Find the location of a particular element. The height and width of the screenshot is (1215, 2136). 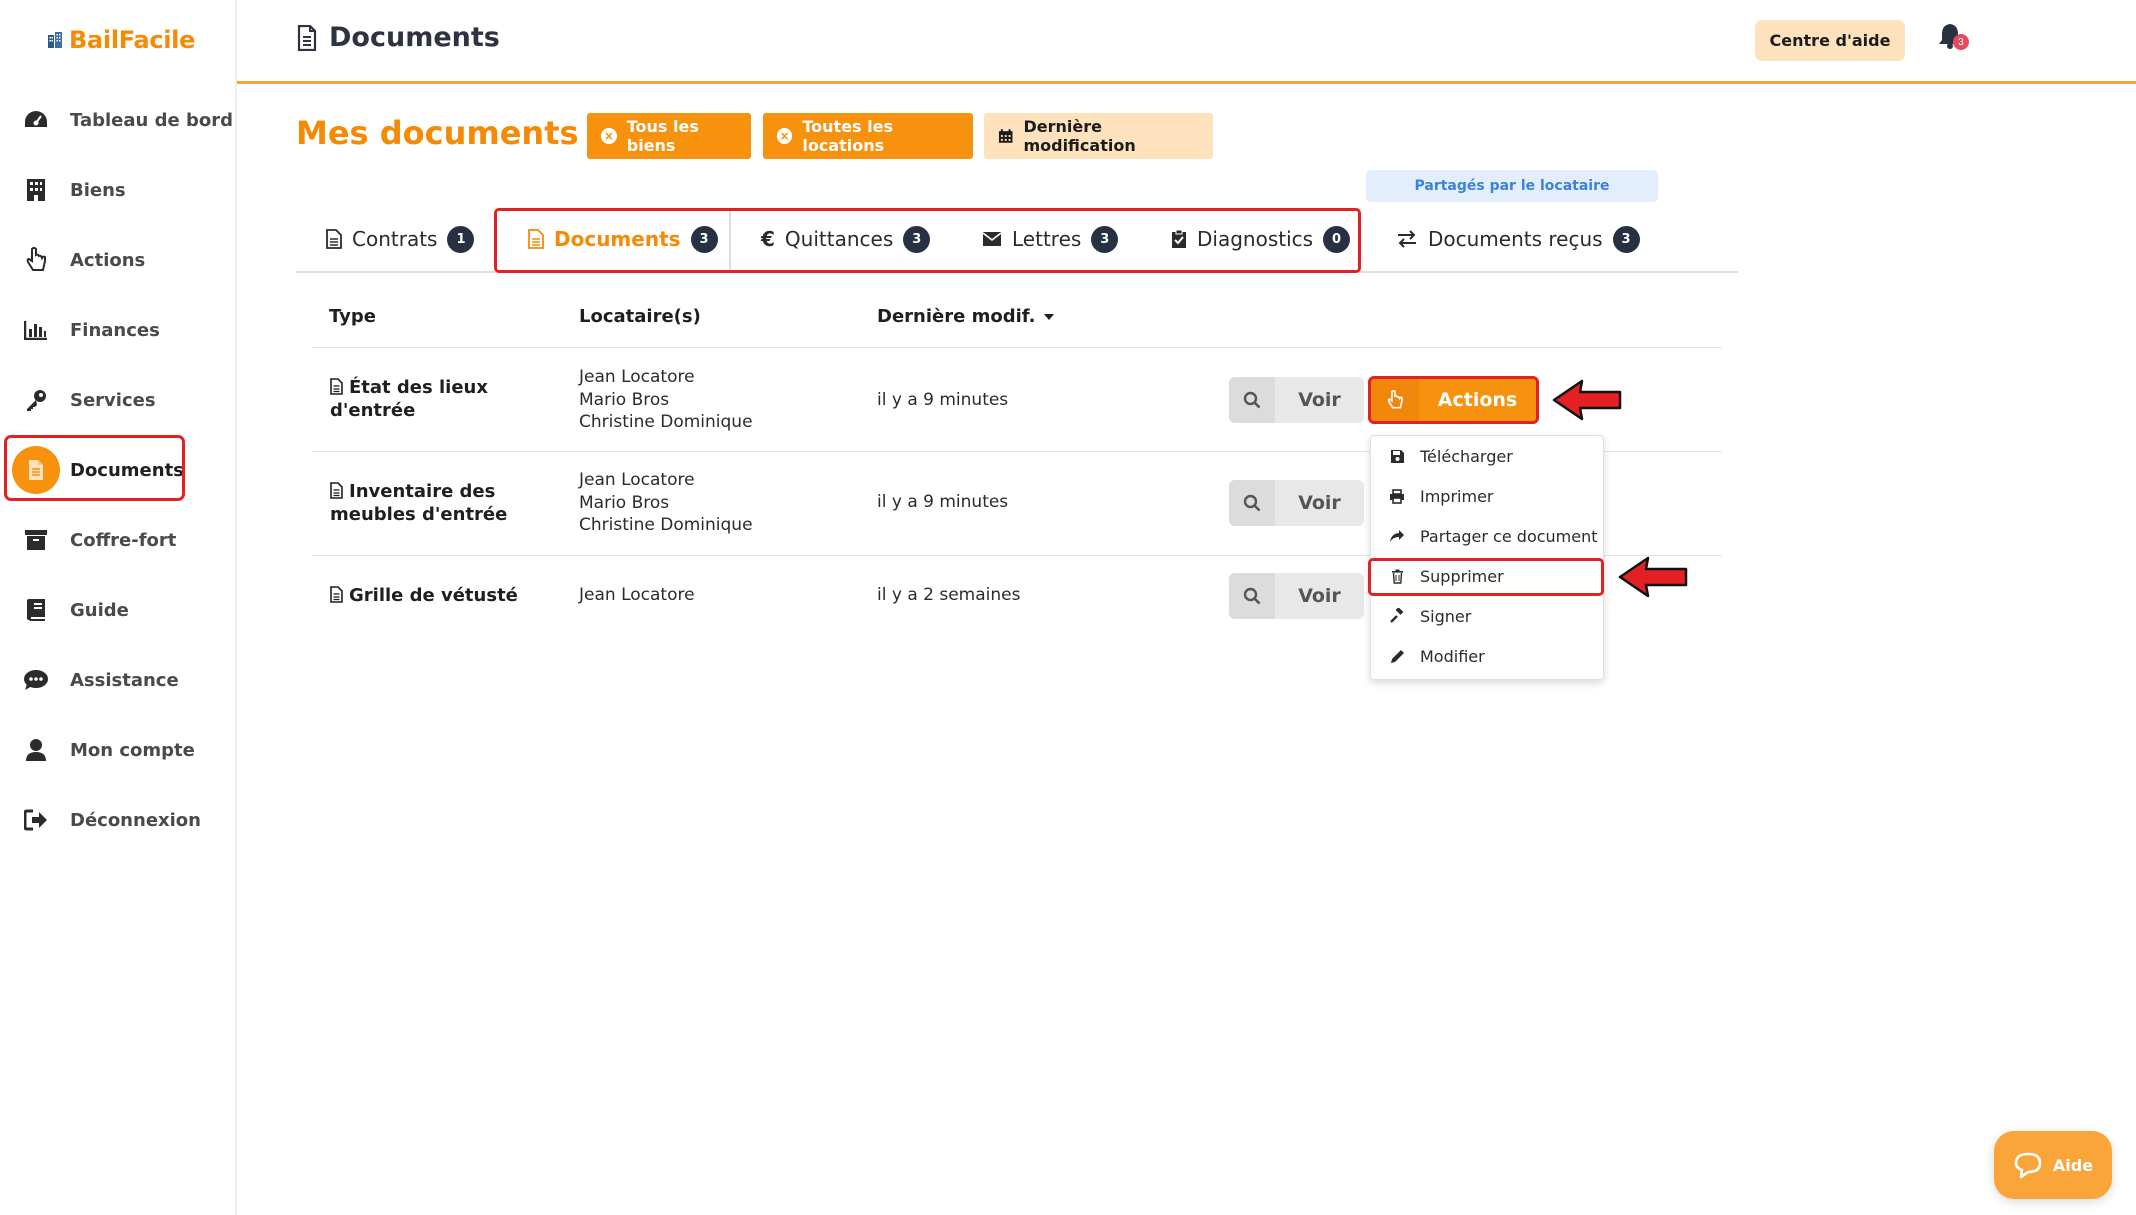

table-row-tenants: Jean Locatore is located at coordinates (637, 595).